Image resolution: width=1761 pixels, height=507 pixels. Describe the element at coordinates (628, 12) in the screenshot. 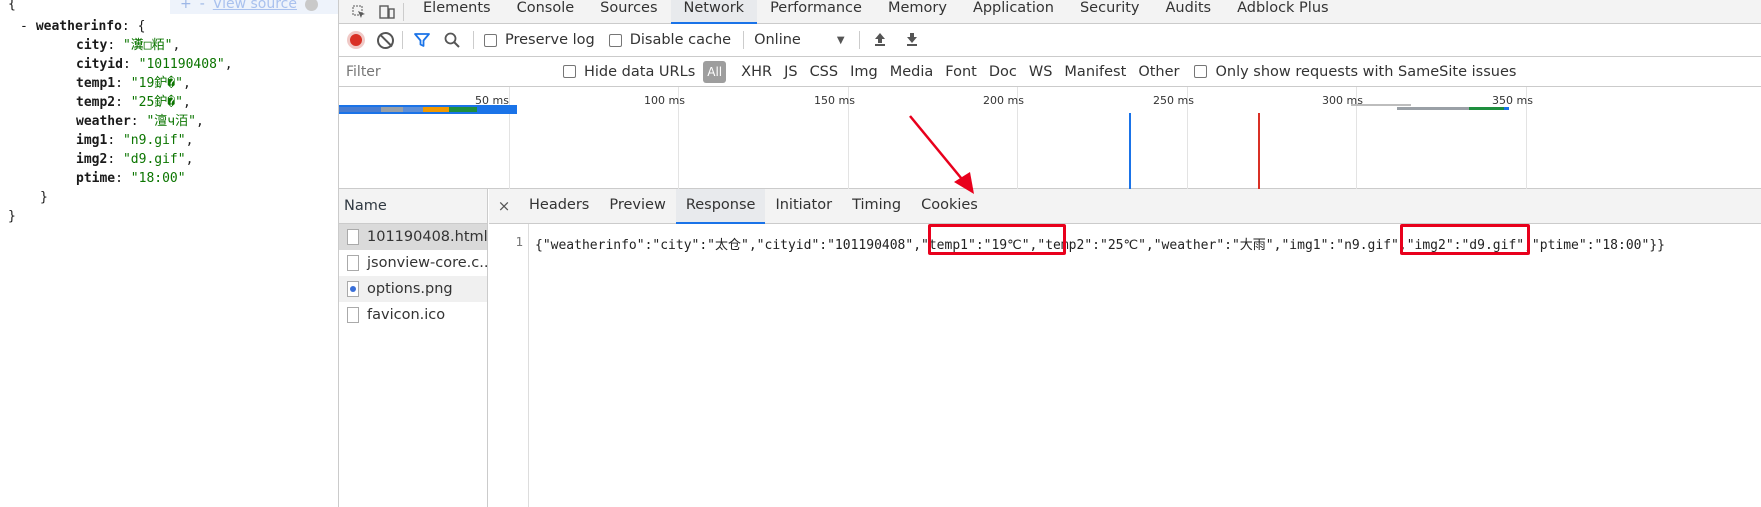

I see `tab-sources: Sources` at that location.